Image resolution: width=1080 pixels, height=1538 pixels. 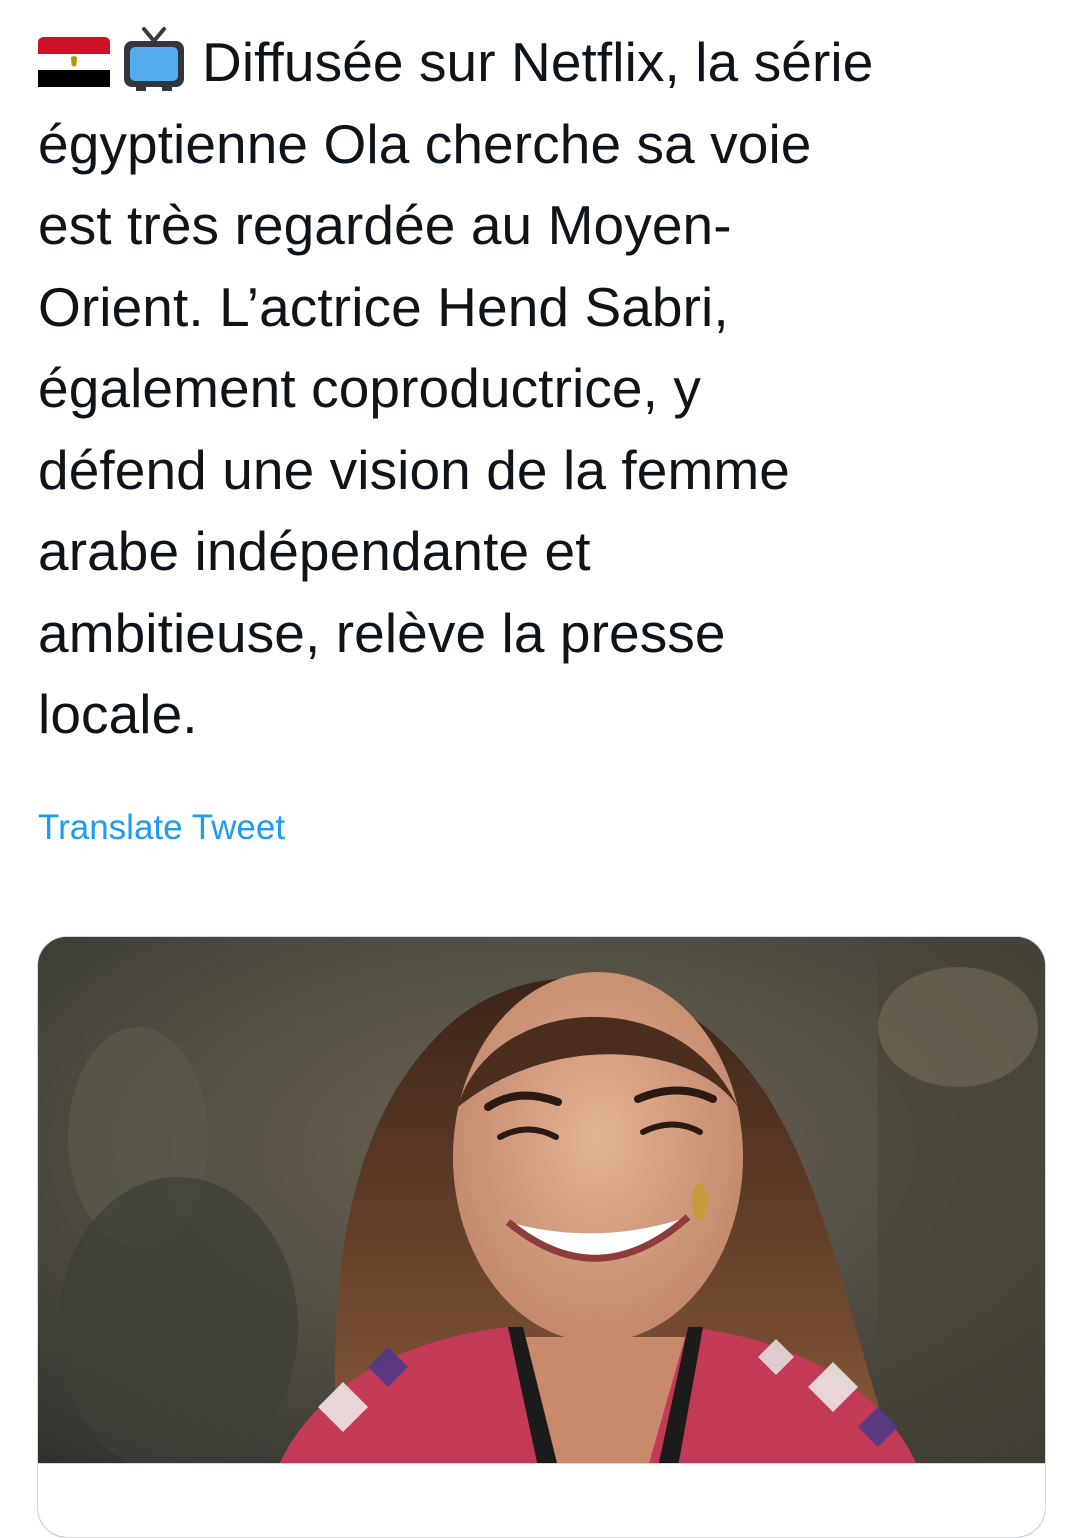 I want to click on tweet-line-9: locale., so click(x=118, y=714).